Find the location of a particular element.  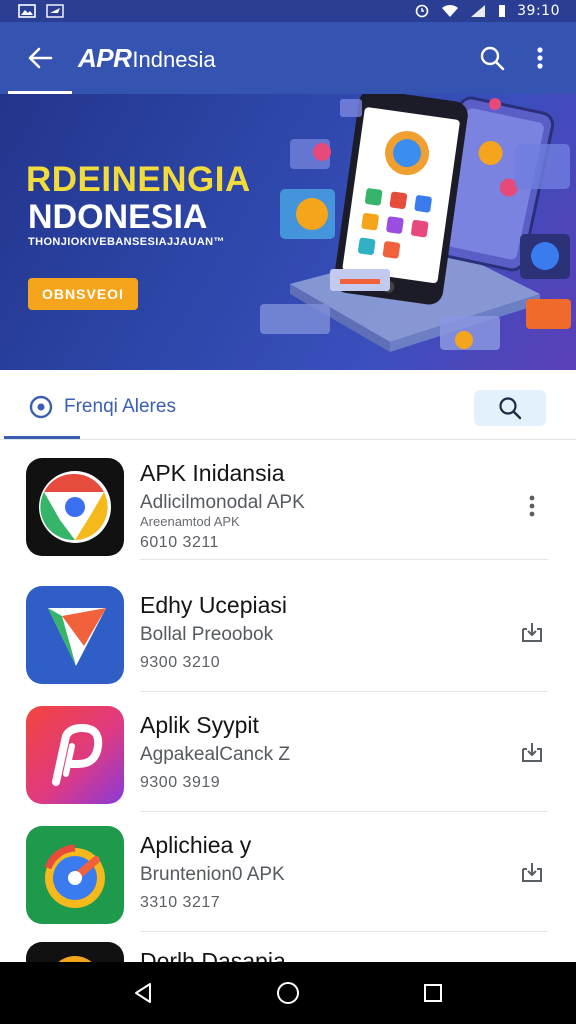

item-more-button is located at coordinates (532, 506).